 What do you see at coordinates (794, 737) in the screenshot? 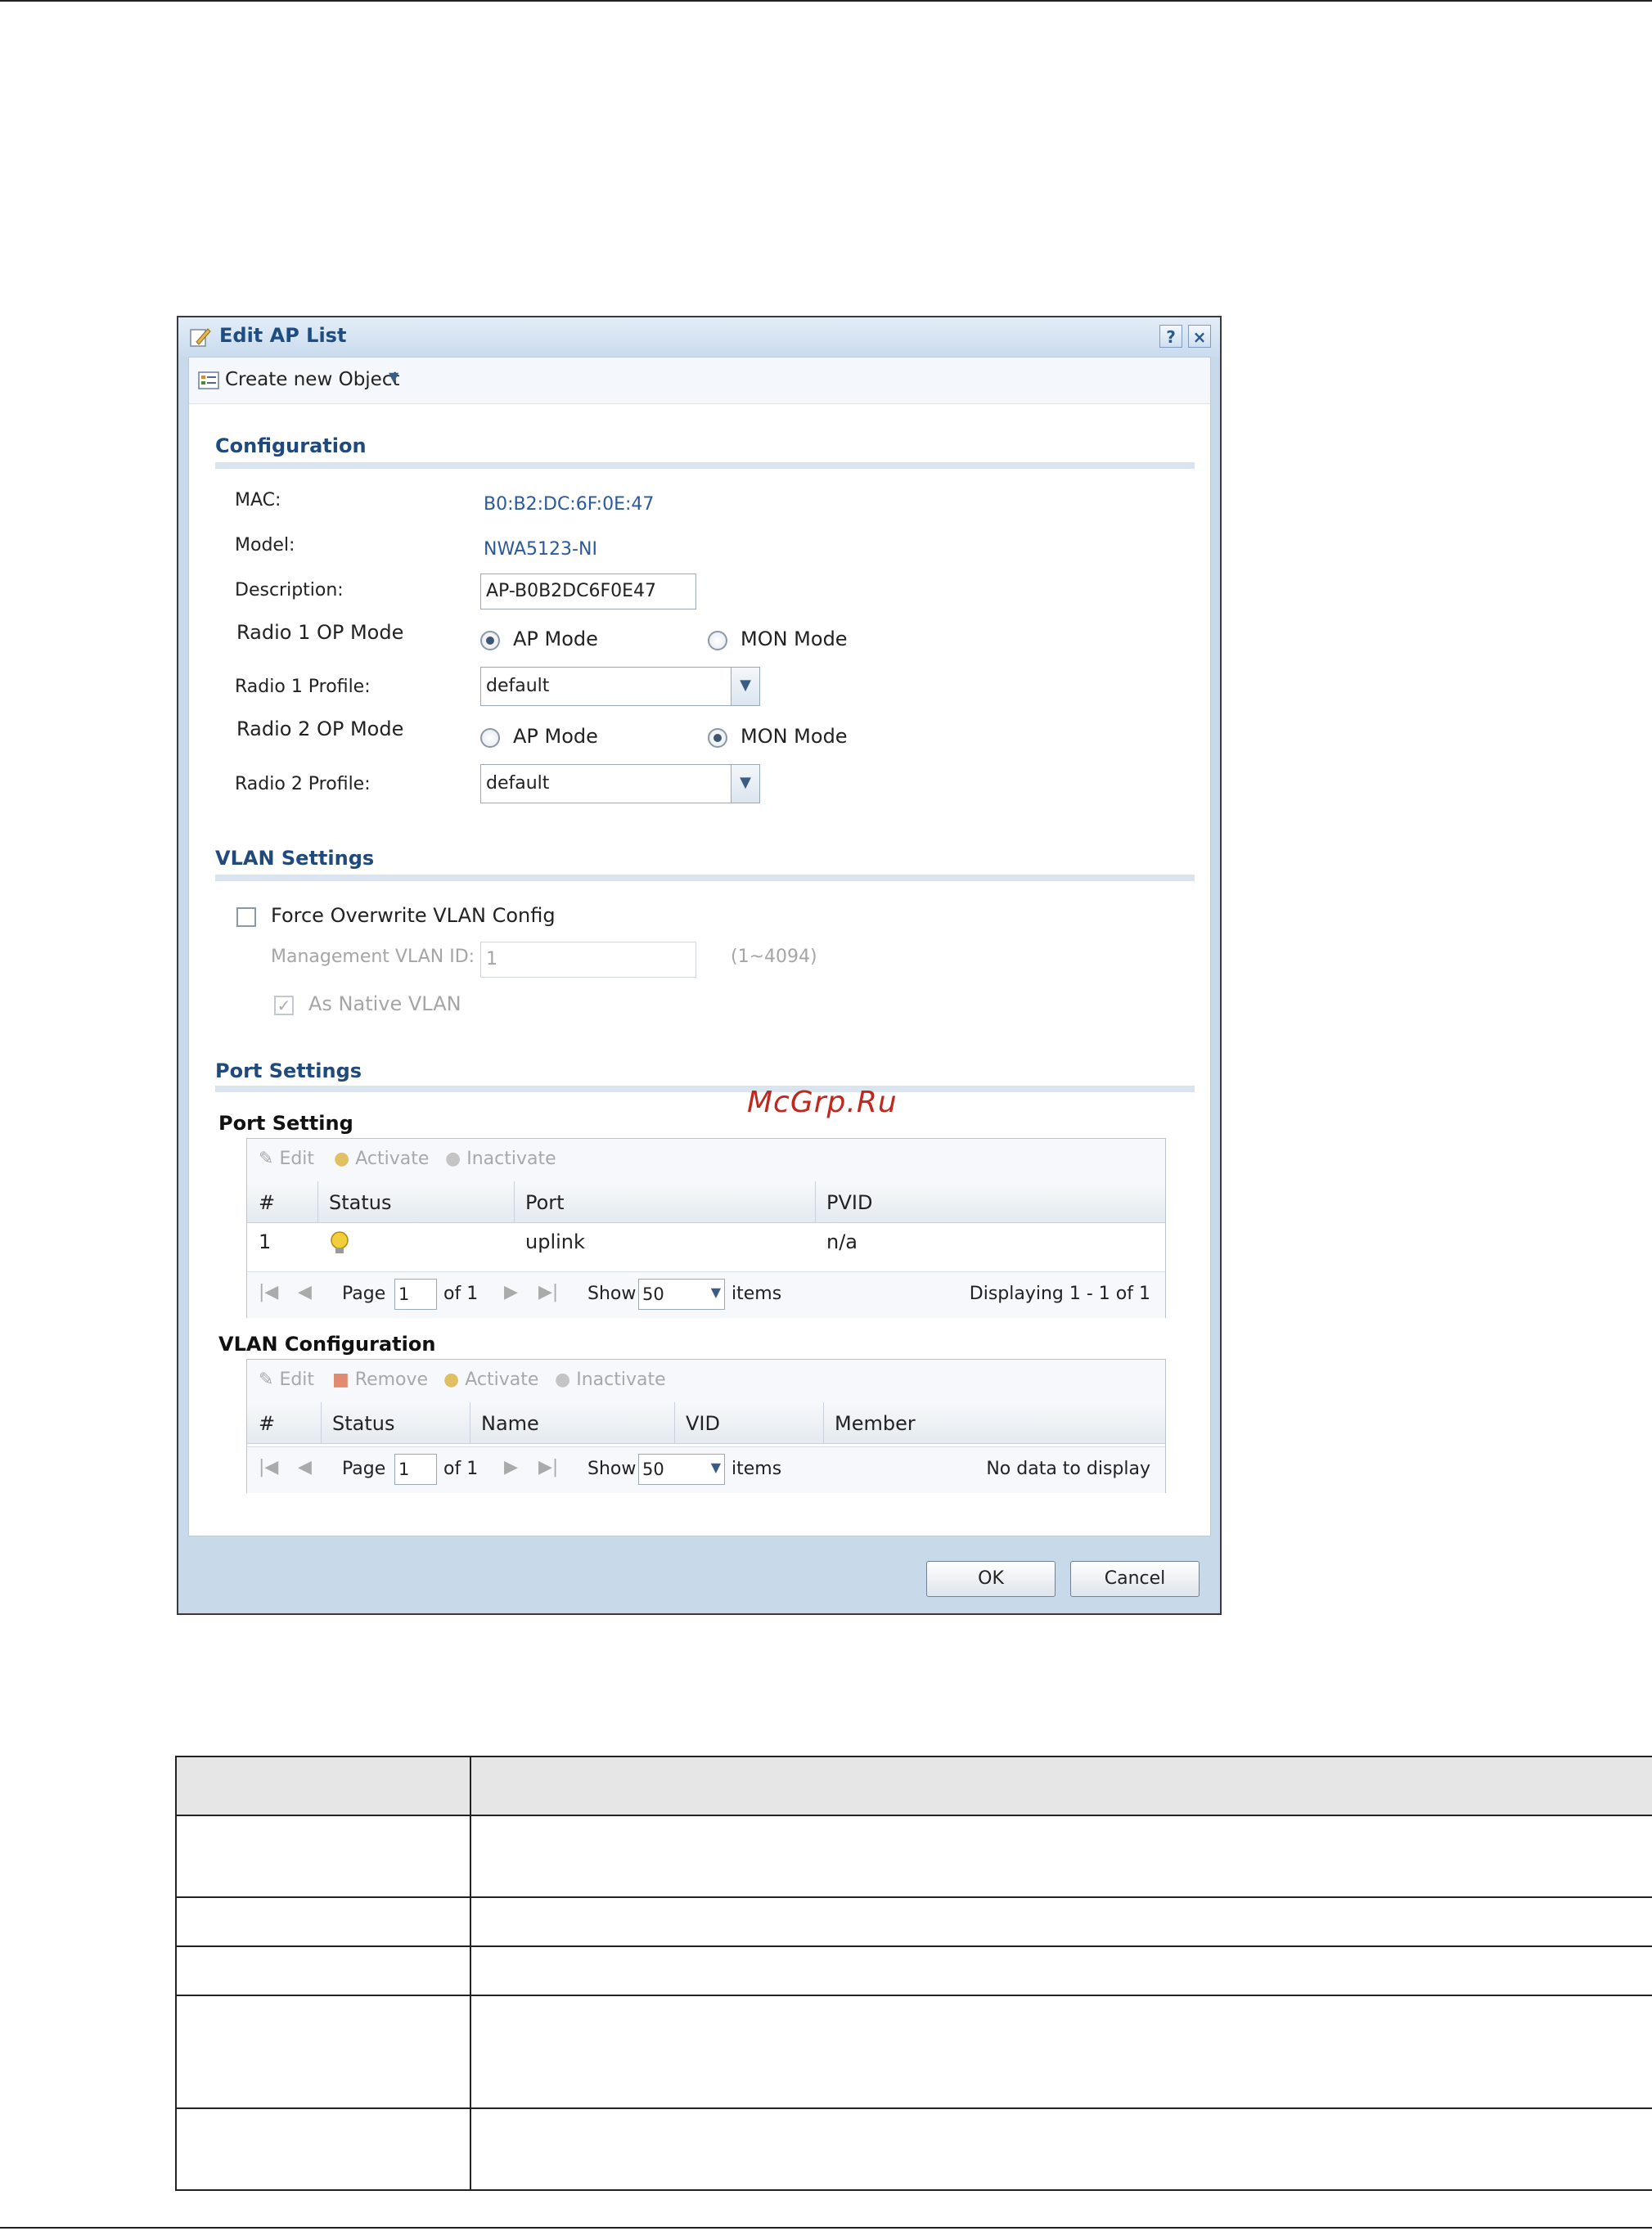
I see `radio2-mon-mode-label: MON Mode` at bounding box center [794, 737].